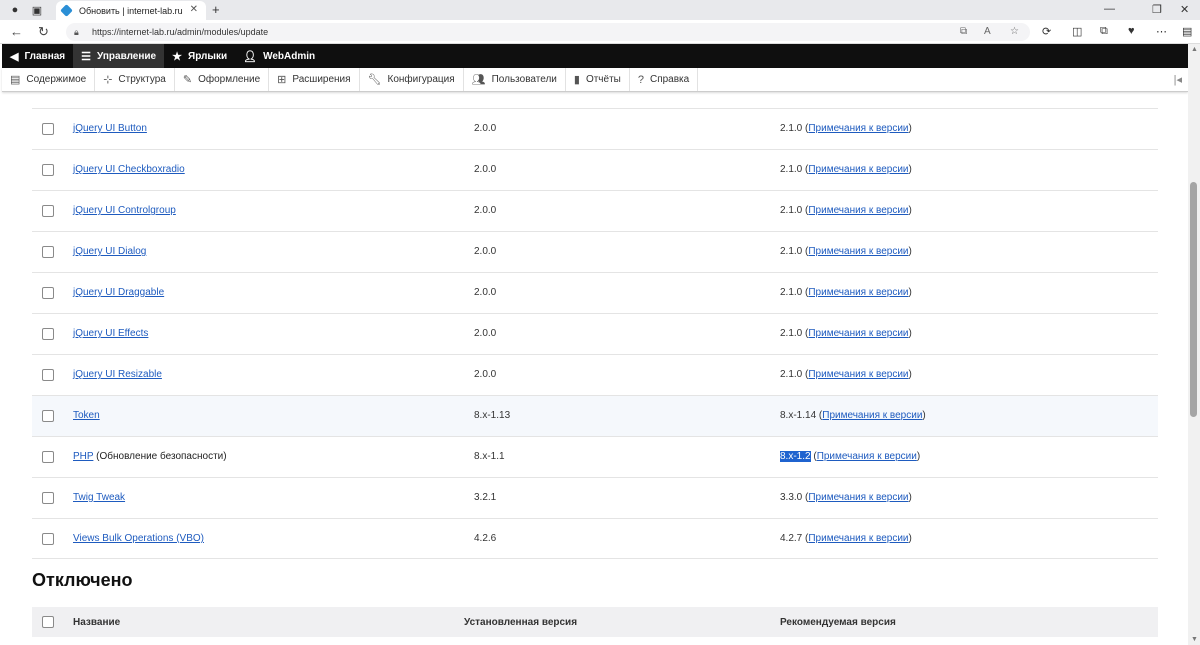 This screenshot has width=1200, height=645. What do you see at coordinates (1157, 9) in the screenshot?
I see `maximize-icon: ❐` at bounding box center [1157, 9].